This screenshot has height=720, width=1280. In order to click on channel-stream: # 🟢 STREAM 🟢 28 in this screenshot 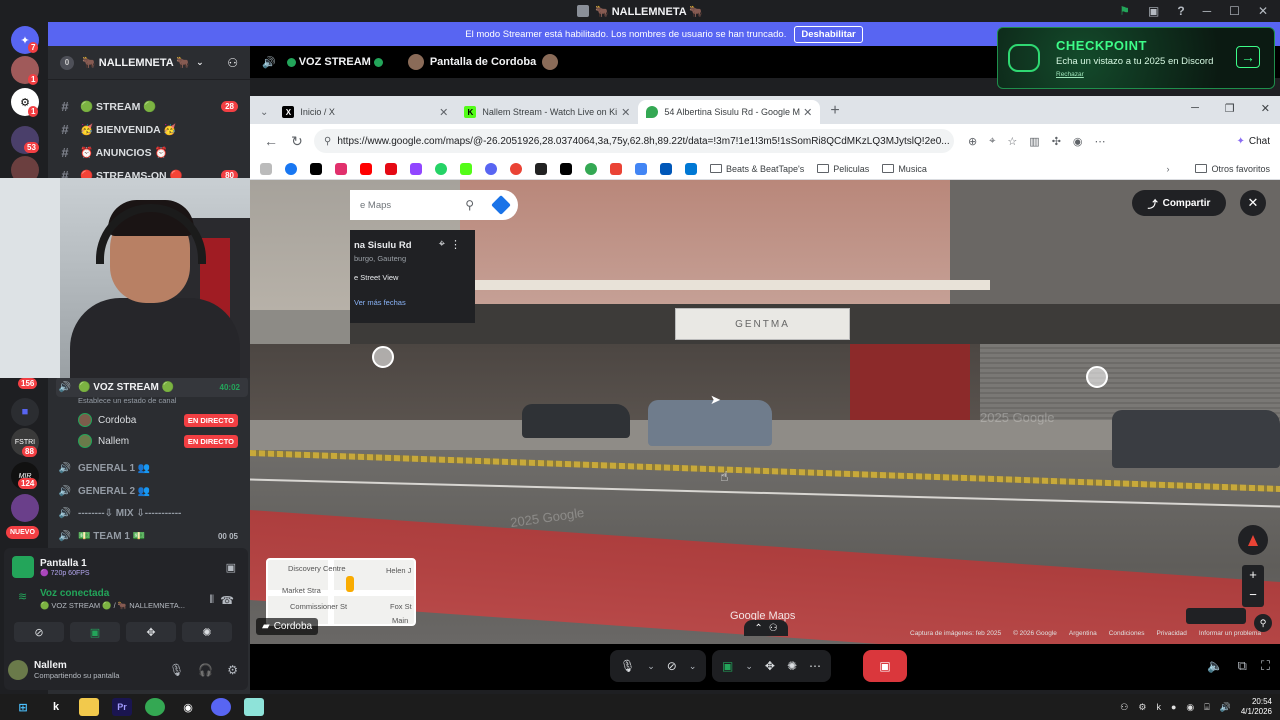, I will do `click(151, 106)`.